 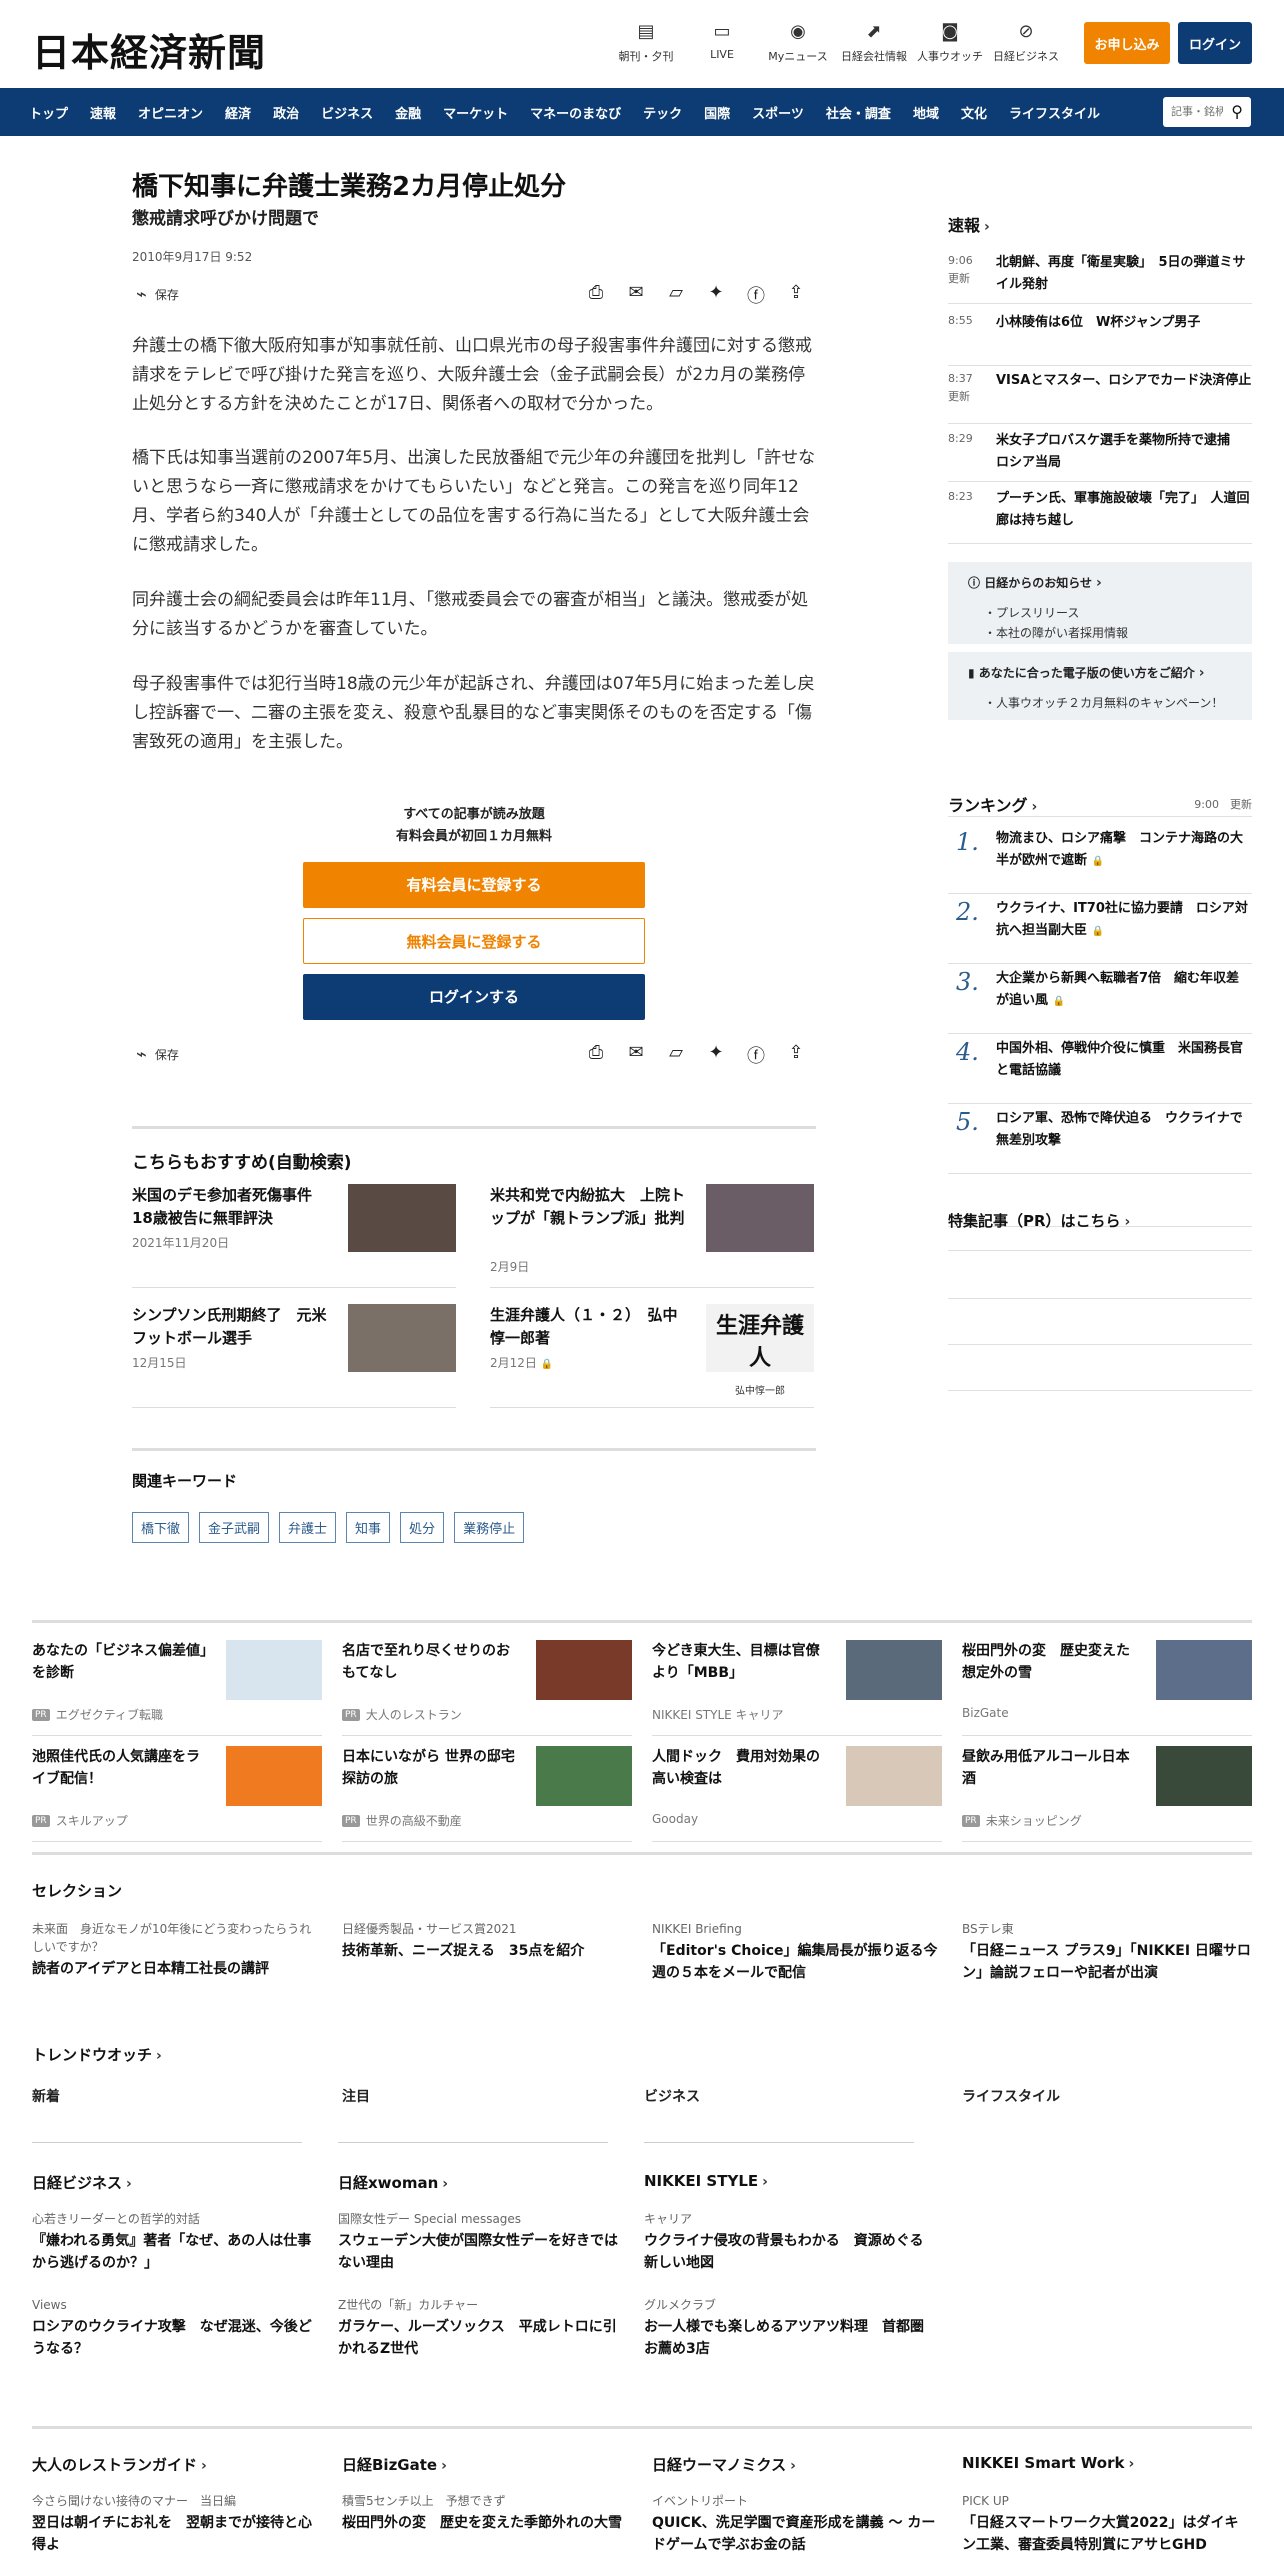 What do you see at coordinates (1035, 582) in the screenshot?
I see `notice-title: ⓘ 日経からのお知らせ ›` at bounding box center [1035, 582].